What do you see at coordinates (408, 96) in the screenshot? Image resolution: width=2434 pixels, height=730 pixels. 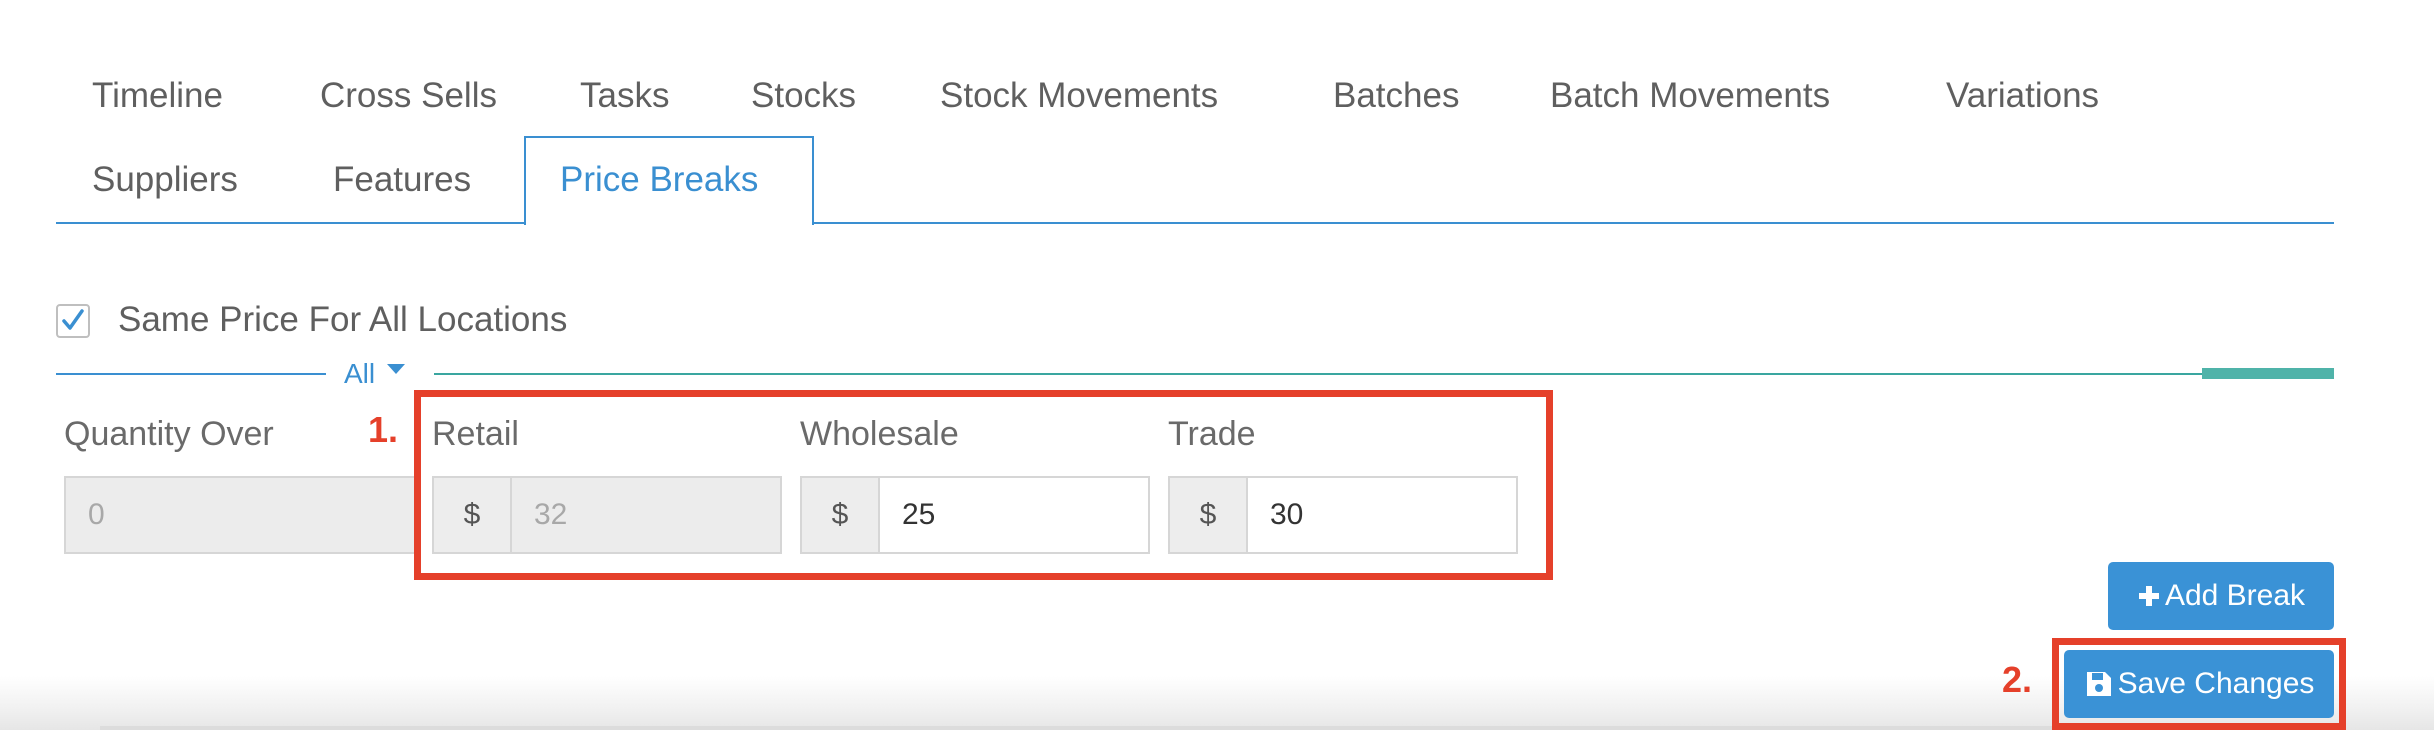 I see `tab-cross-sells: Cross Sells` at bounding box center [408, 96].